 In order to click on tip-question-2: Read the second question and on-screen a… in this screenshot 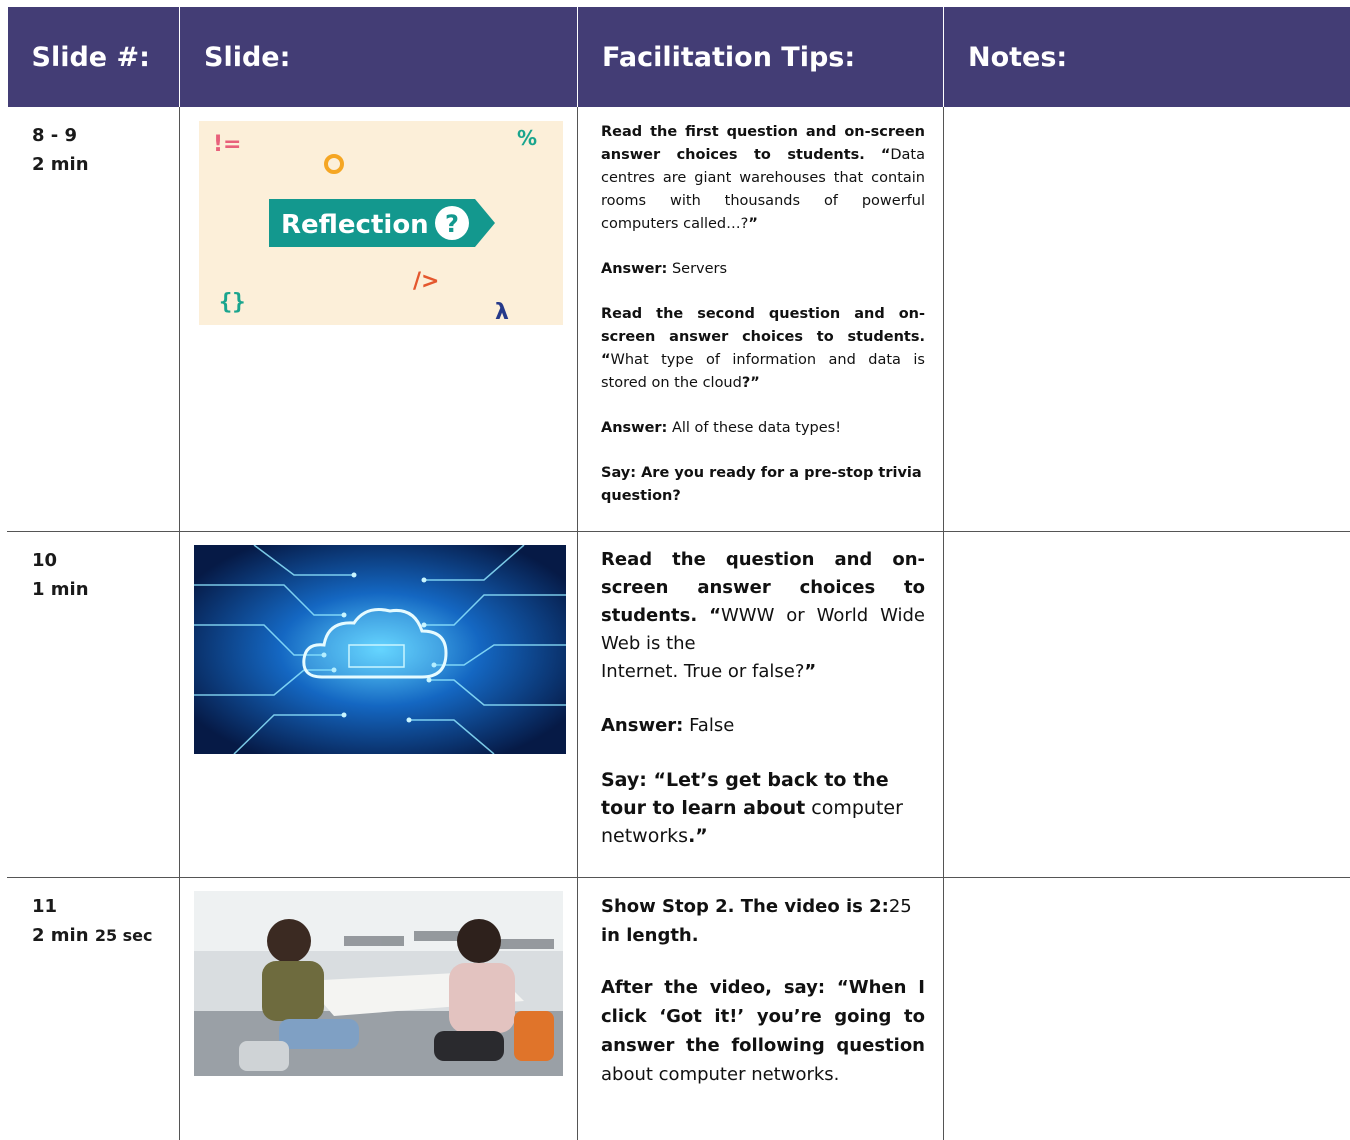, I will do `click(763, 349)`.